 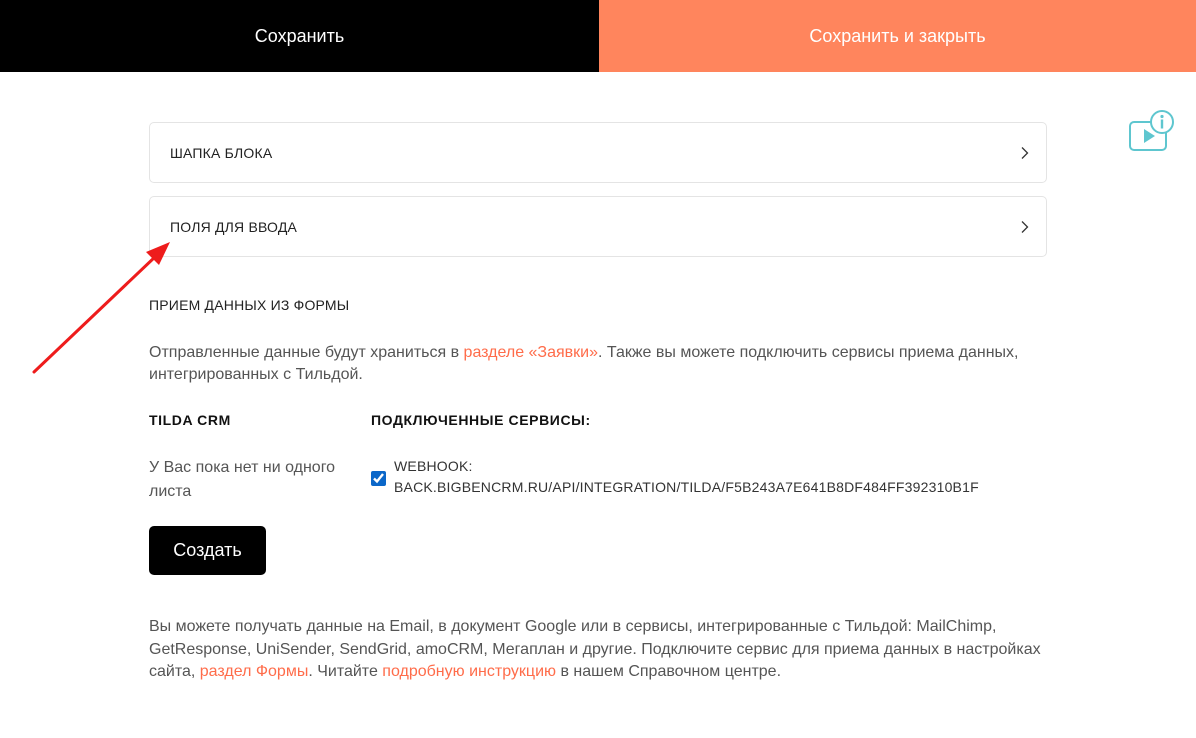 What do you see at coordinates (190, 420) in the screenshot?
I see `tilda-crm-title: TILDA CRM` at bounding box center [190, 420].